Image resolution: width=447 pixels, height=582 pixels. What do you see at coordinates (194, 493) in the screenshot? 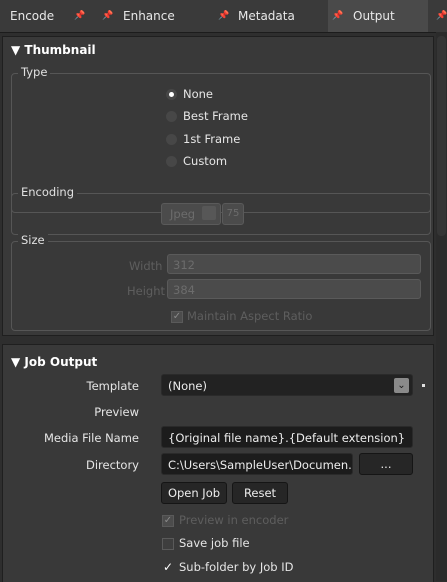
I see `open-job-button: Open Job` at bounding box center [194, 493].